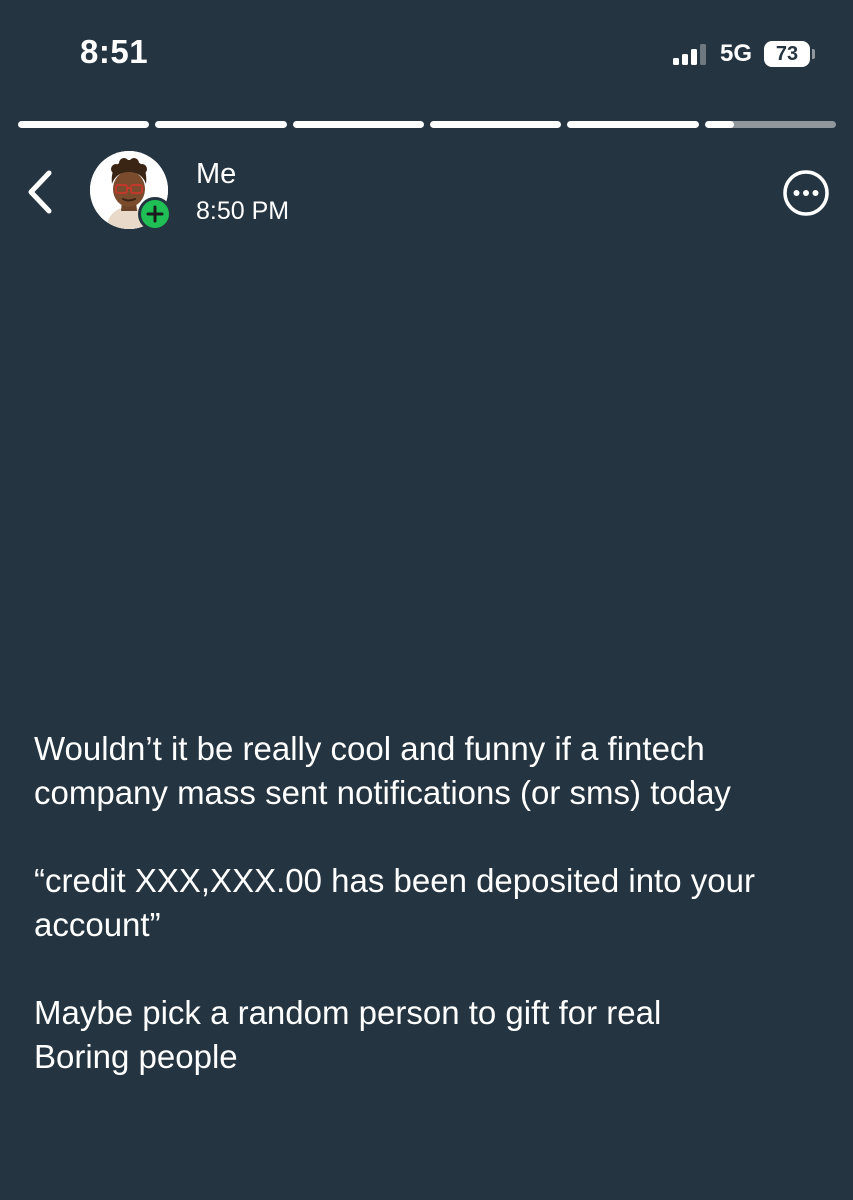 This screenshot has width=853, height=1200. What do you see at coordinates (427, 124) in the screenshot?
I see `story-progress-bar` at bounding box center [427, 124].